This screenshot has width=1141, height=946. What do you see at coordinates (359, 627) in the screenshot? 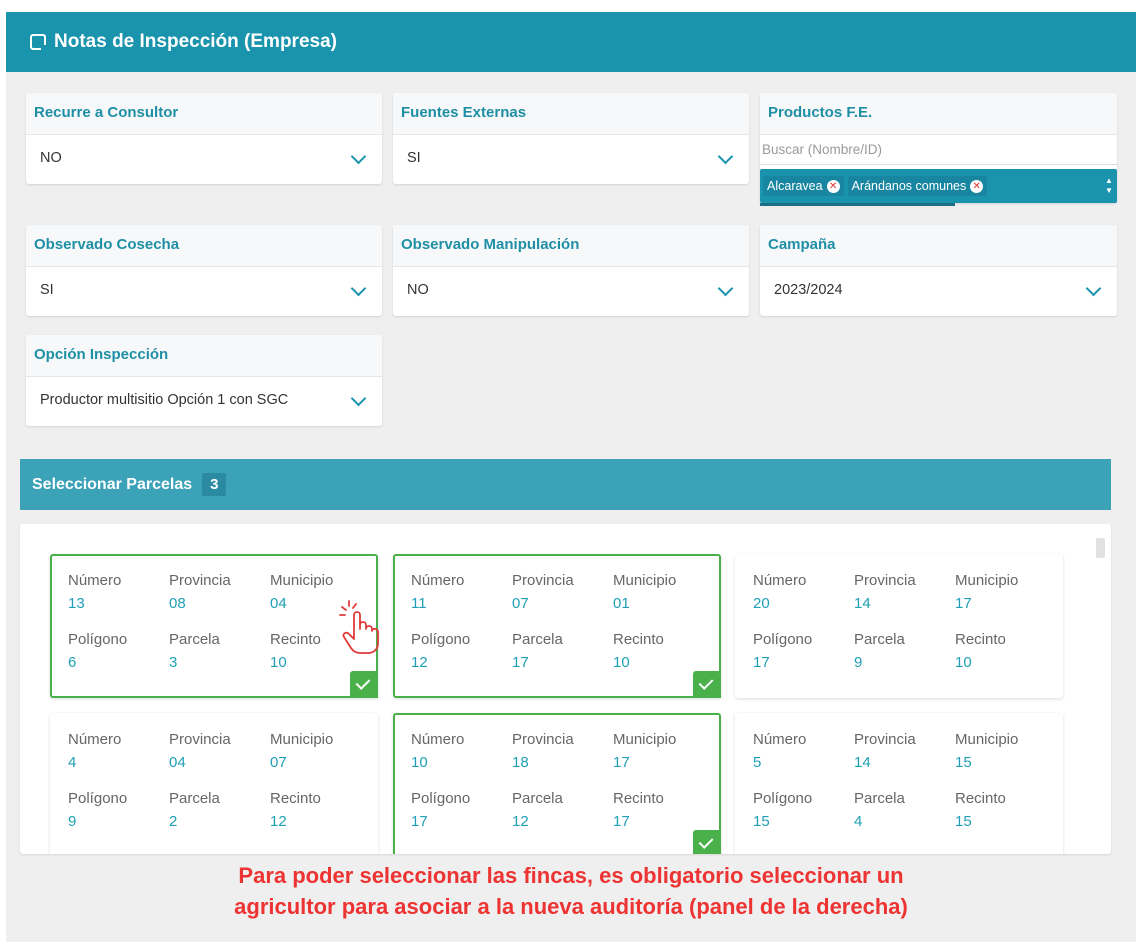
I see `hand-pointer-icon` at bounding box center [359, 627].